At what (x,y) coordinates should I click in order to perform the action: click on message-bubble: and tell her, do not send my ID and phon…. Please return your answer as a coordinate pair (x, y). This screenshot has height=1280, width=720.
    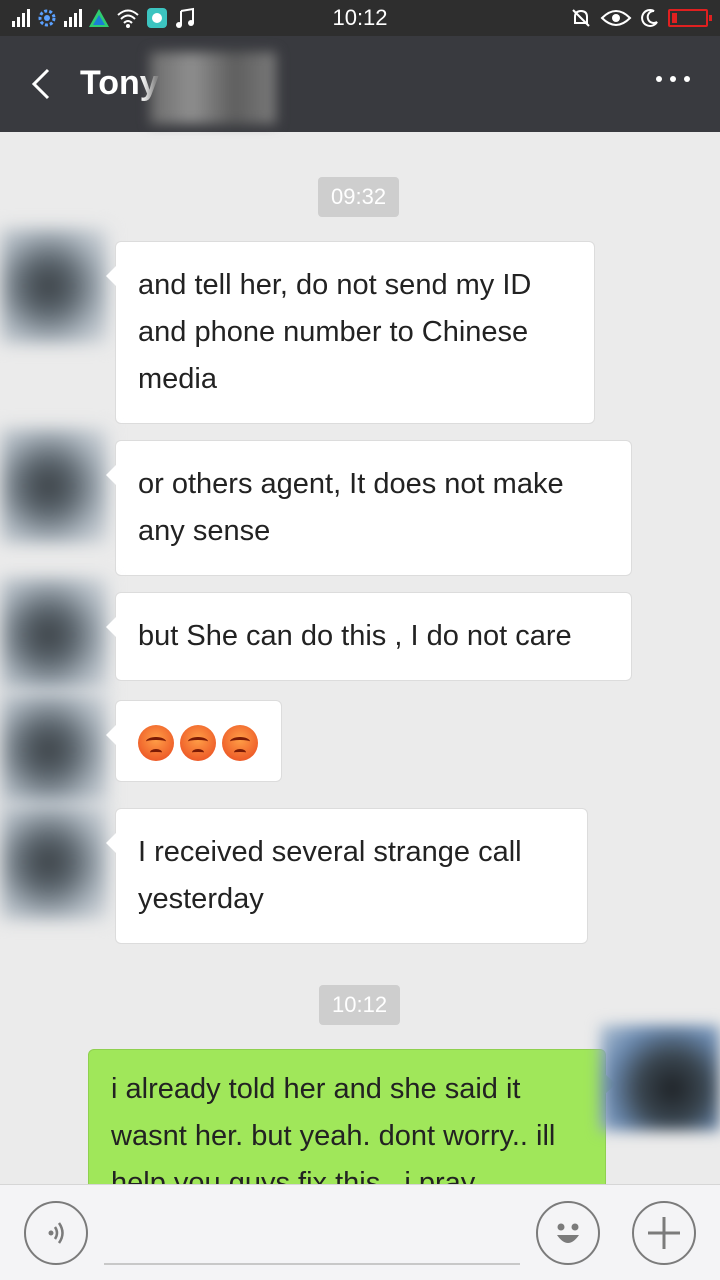
    Looking at the image, I should click on (350, 332).